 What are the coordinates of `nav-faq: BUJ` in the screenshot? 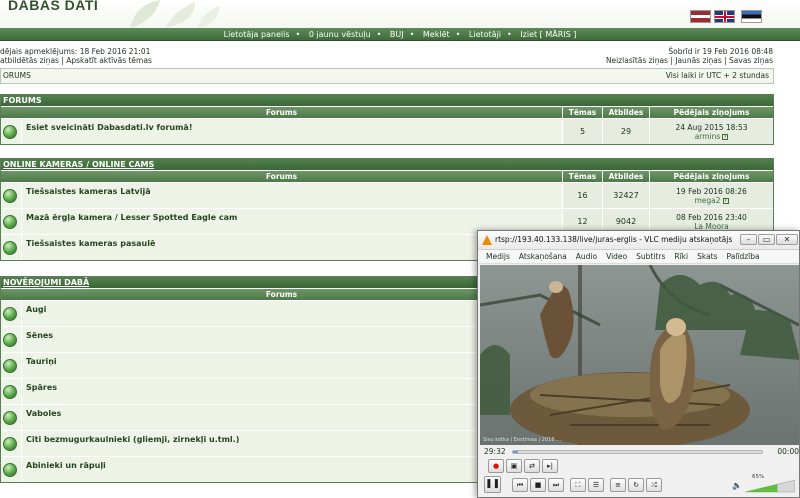 It's located at (397, 34).